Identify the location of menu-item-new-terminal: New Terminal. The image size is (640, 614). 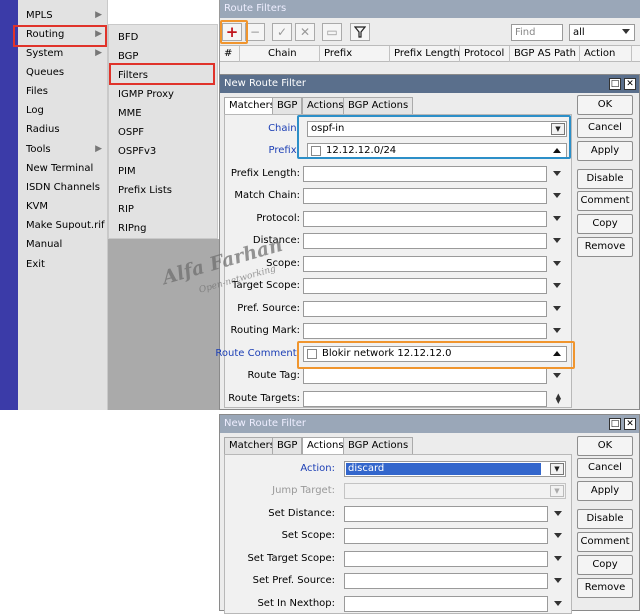
(63, 168).